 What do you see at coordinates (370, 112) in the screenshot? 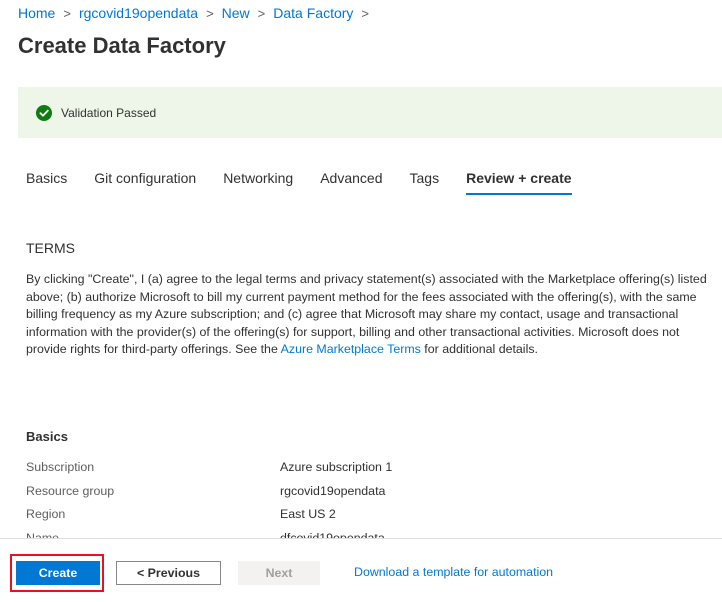
I see `validation-banner: Validation Passed` at bounding box center [370, 112].